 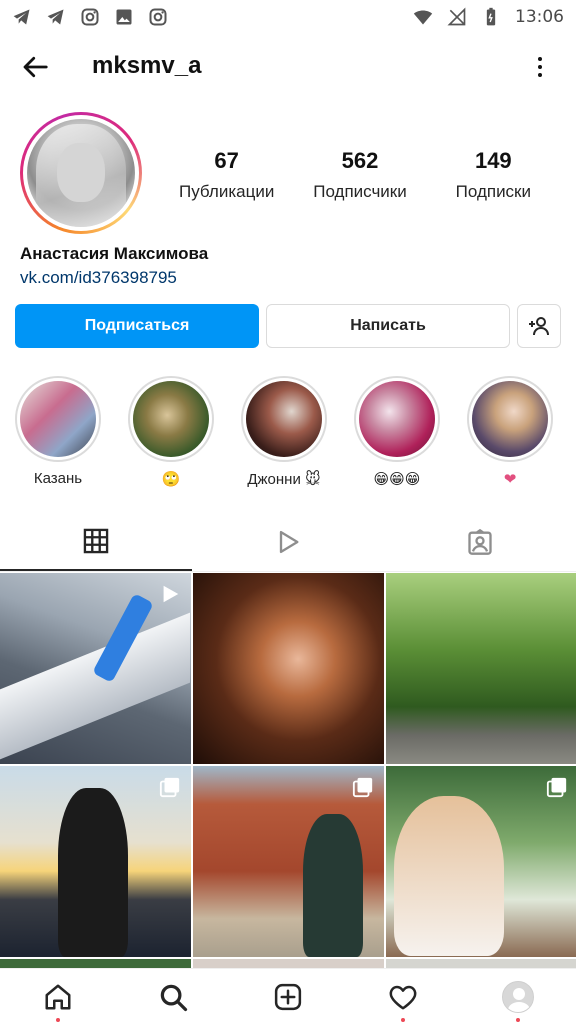 I want to click on highlight-item: Казань, so click(x=58, y=431).